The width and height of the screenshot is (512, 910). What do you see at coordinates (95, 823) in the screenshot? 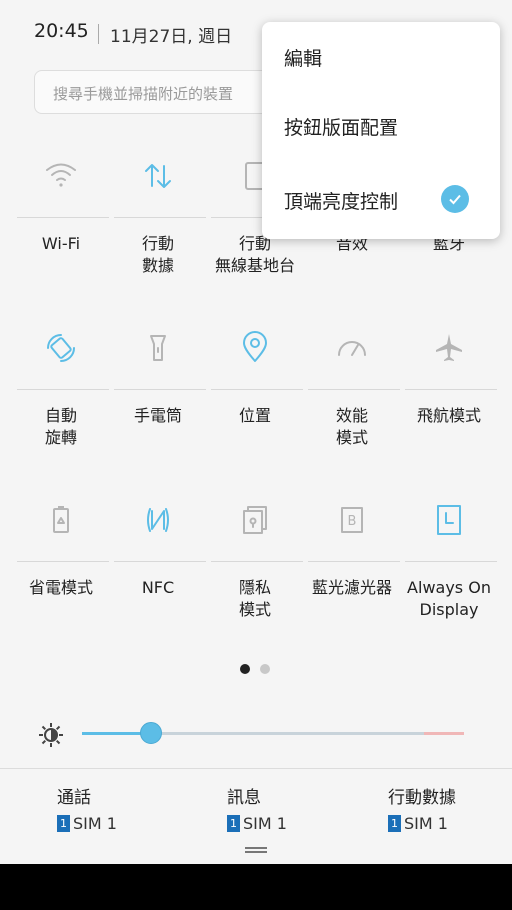
I see `sim-call-value: SIM 1` at bounding box center [95, 823].